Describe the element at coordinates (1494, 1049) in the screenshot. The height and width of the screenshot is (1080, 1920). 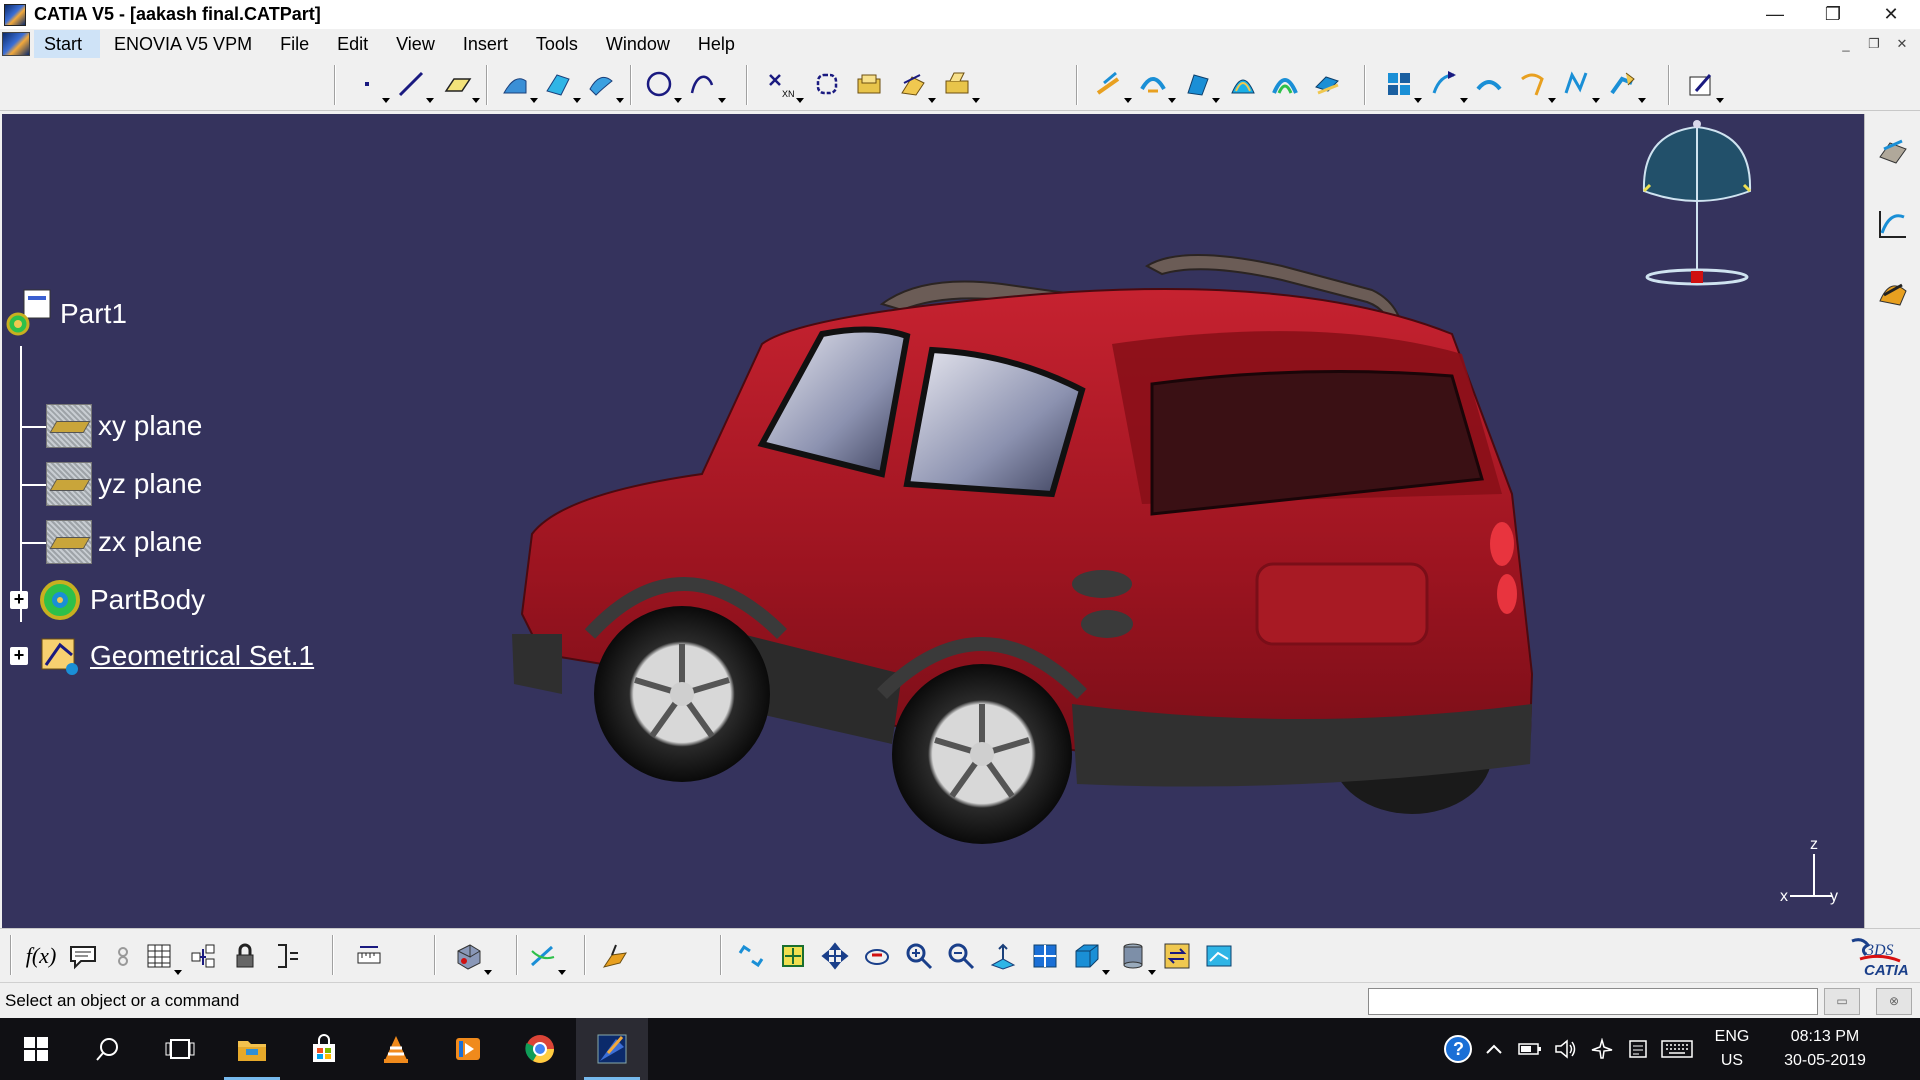
I see `chevron-up-icon` at that location.